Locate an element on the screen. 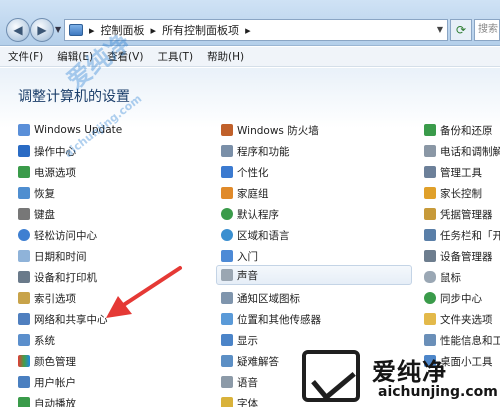 The height and width of the screenshot is (407, 500). watermark-url: aichunjing.com is located at coordinates (438, 392).